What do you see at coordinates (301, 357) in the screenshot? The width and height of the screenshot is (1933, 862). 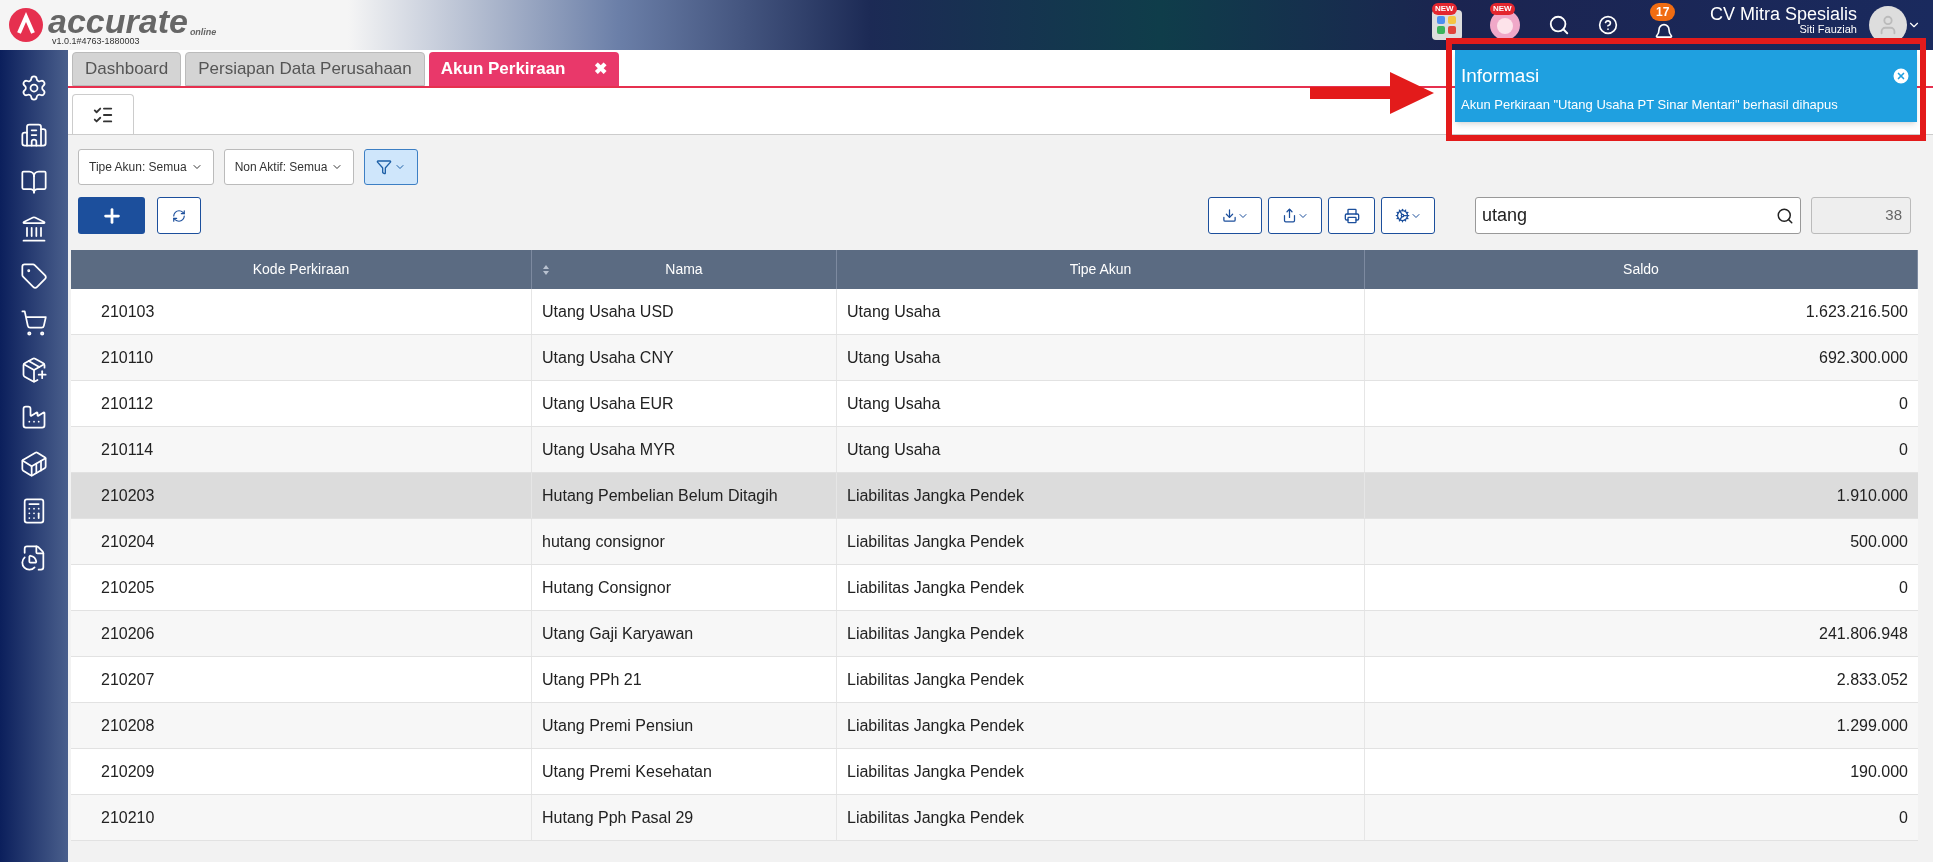 I see `table-cell: 210110` at bounding box center [301, 357].